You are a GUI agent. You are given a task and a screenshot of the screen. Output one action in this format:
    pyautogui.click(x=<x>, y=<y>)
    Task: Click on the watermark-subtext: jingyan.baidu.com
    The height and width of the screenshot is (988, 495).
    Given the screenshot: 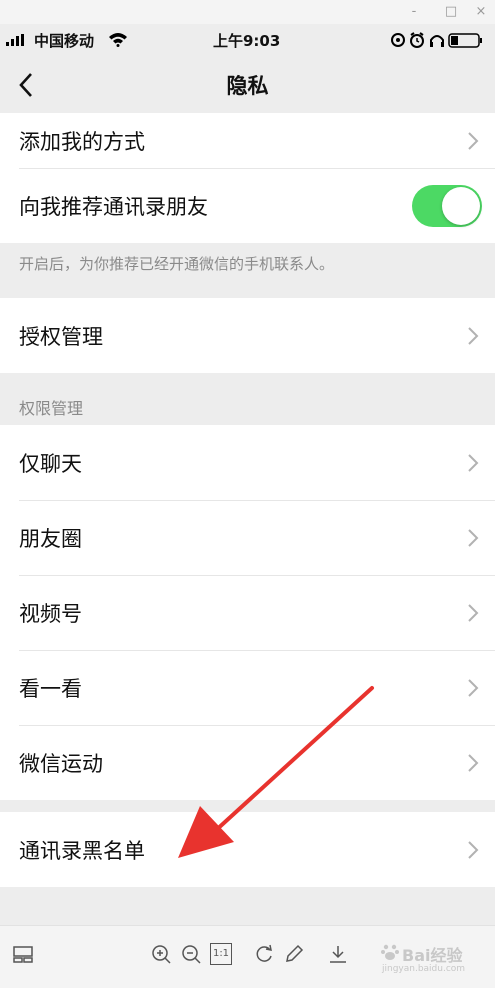 What is the action you would take?
    pyautogui.click(x=424, y=969)
    